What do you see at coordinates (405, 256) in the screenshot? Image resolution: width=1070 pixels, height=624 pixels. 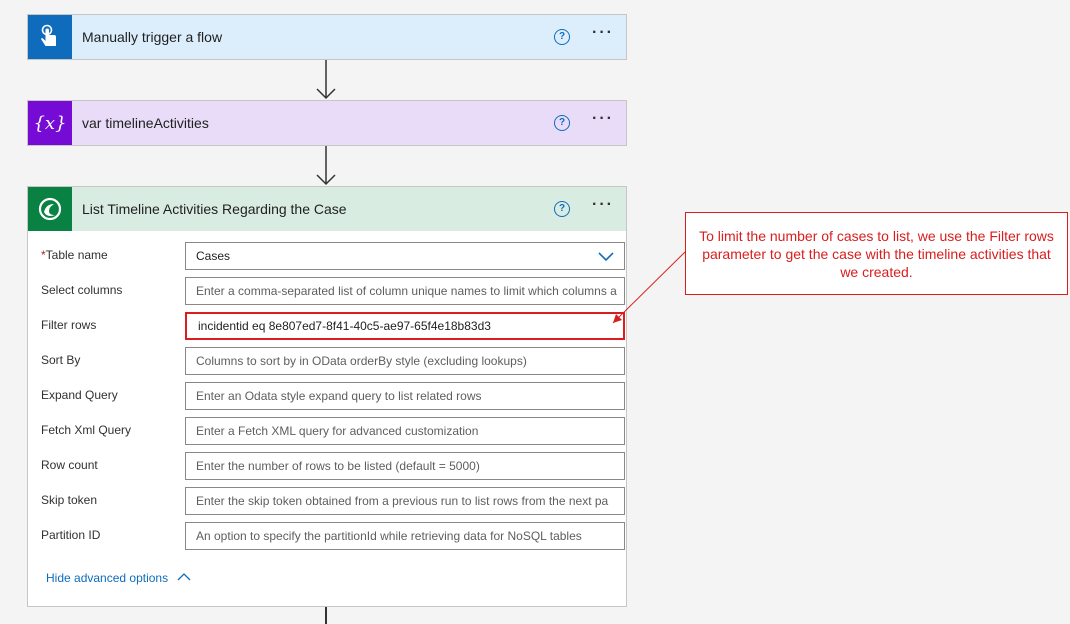 I see `table-name-select: Cases` at bounding box center [405, 256].